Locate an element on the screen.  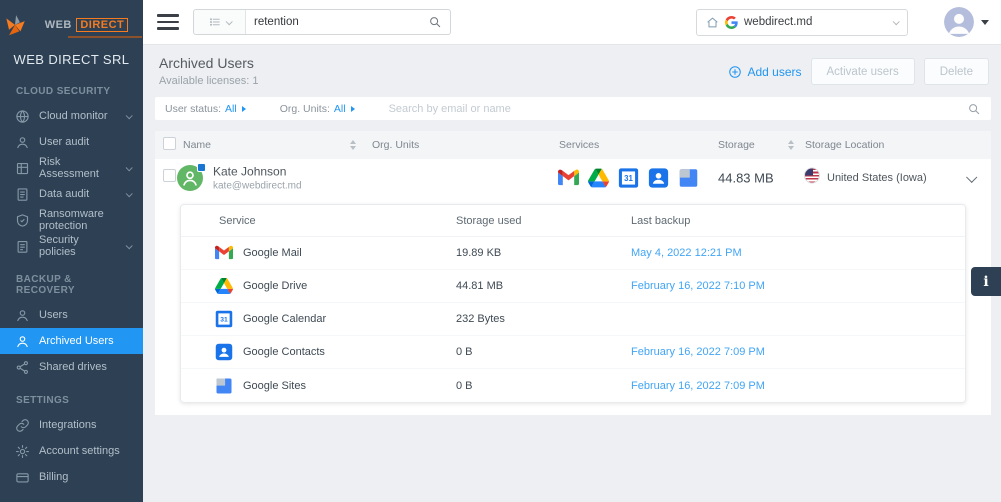
service-name: Google Mail is located at coordinates (272, 253).